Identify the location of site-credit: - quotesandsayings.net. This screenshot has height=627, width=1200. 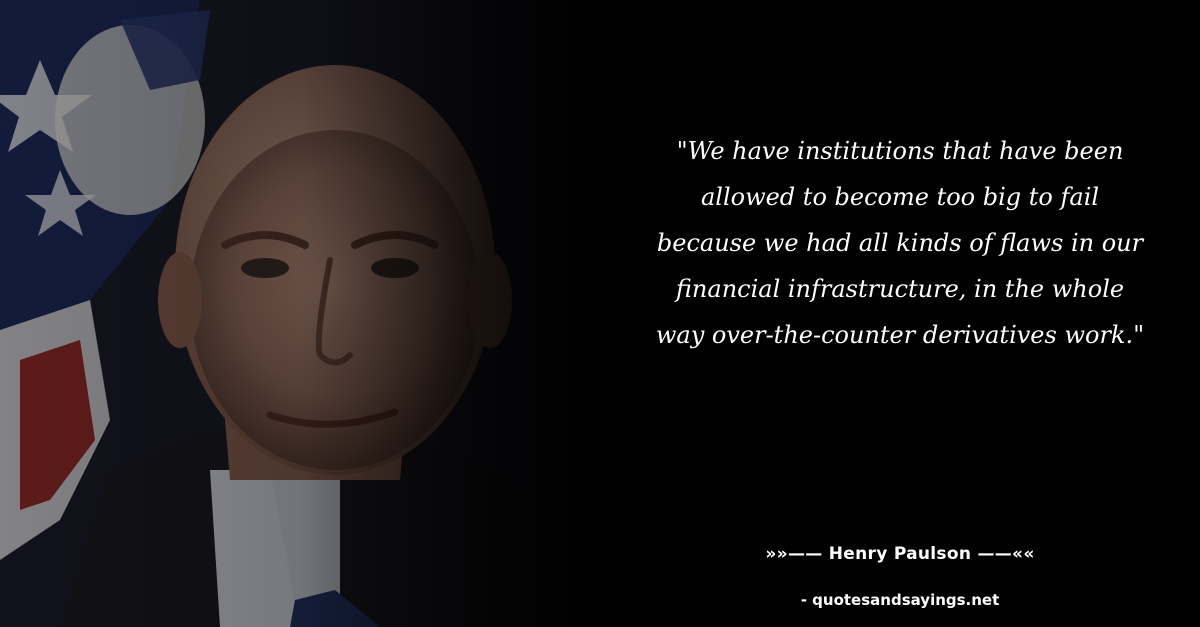
(900, 600).